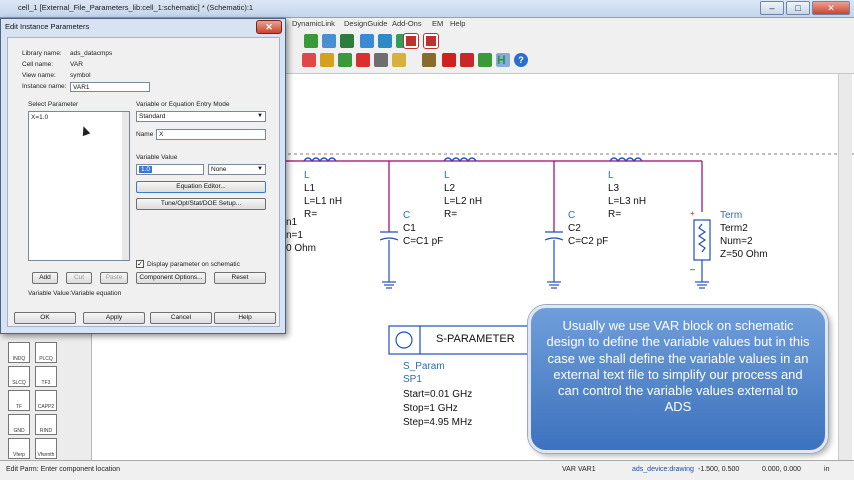 This screenshot has height=480, width=854. What do you see at coordinates (467, 60) in the screenshot?
I see `simulate-icon` at bounding box center [467, 60].